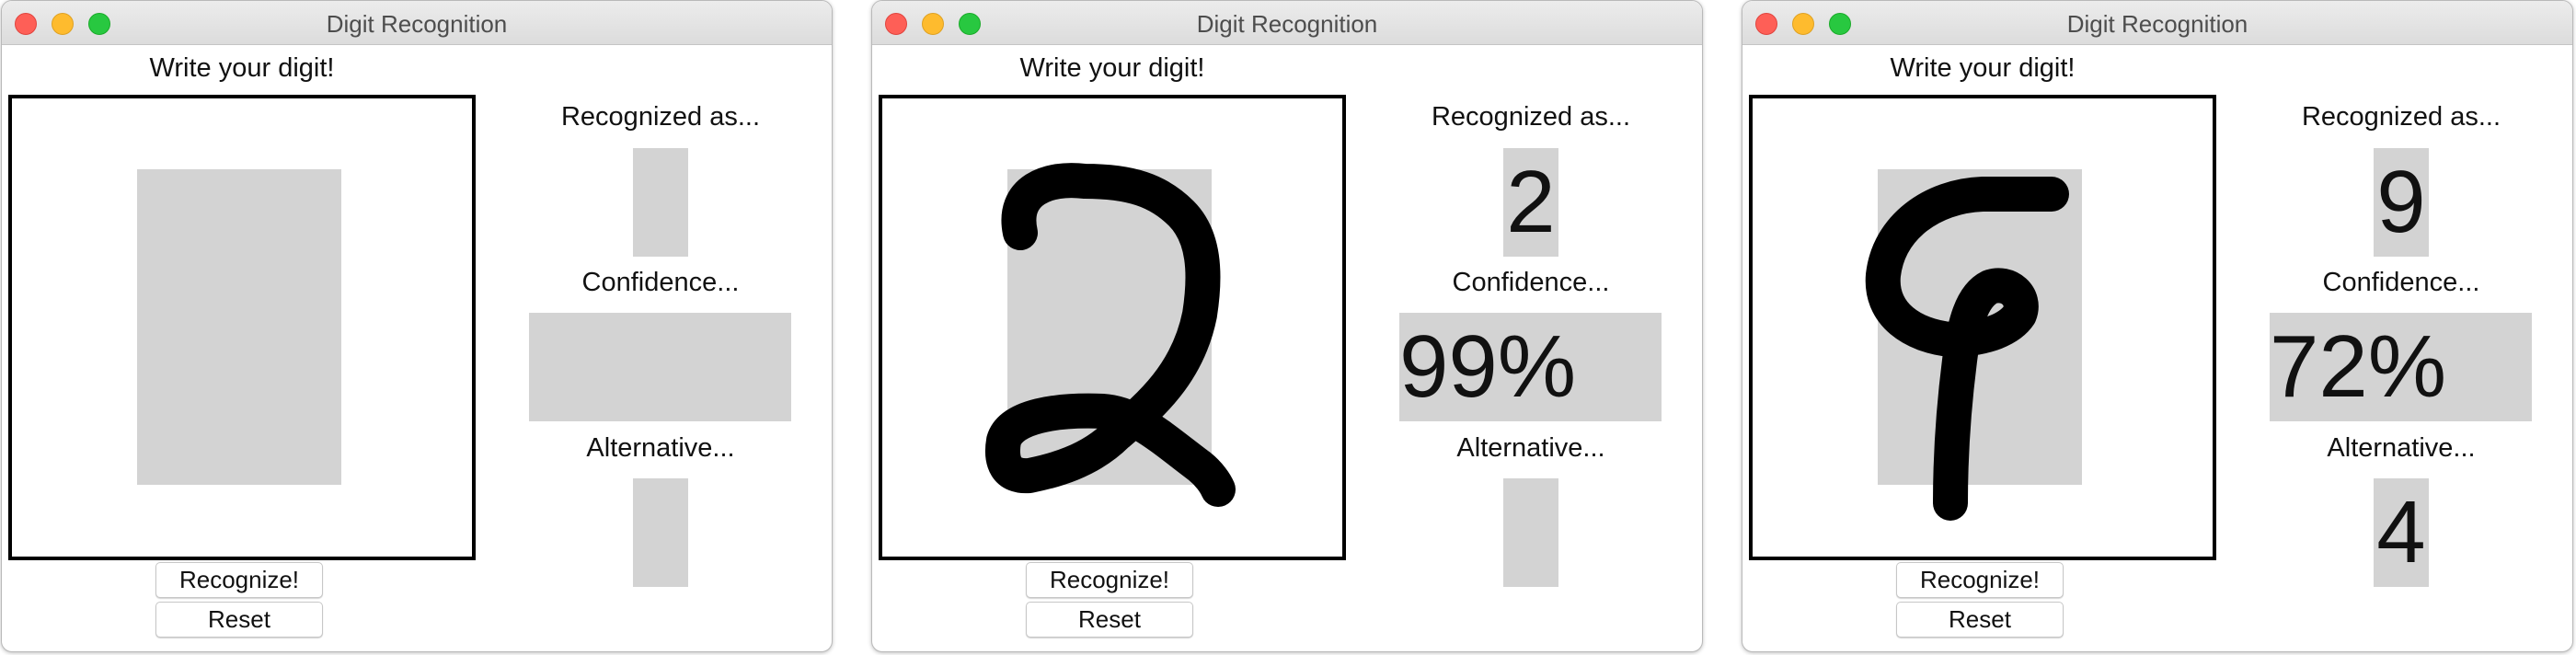  I want to click on recognized-value: 9, so click(2401, 202).